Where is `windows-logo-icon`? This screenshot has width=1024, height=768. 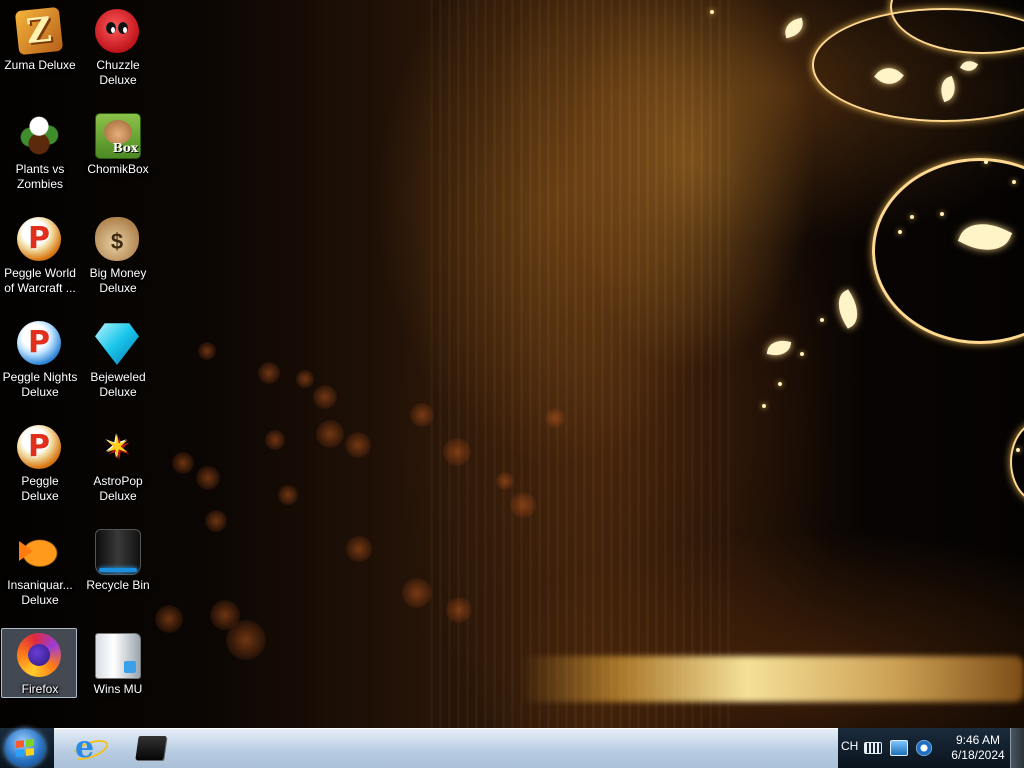
windows-logo-icon is located at coordinates (25, 748).